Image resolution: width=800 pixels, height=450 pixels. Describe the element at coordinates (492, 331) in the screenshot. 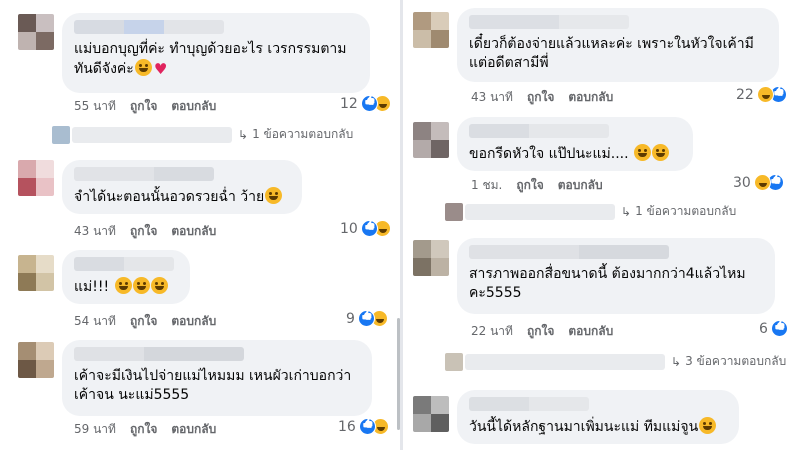

I see `comment-time: 22 นาที` at that location.